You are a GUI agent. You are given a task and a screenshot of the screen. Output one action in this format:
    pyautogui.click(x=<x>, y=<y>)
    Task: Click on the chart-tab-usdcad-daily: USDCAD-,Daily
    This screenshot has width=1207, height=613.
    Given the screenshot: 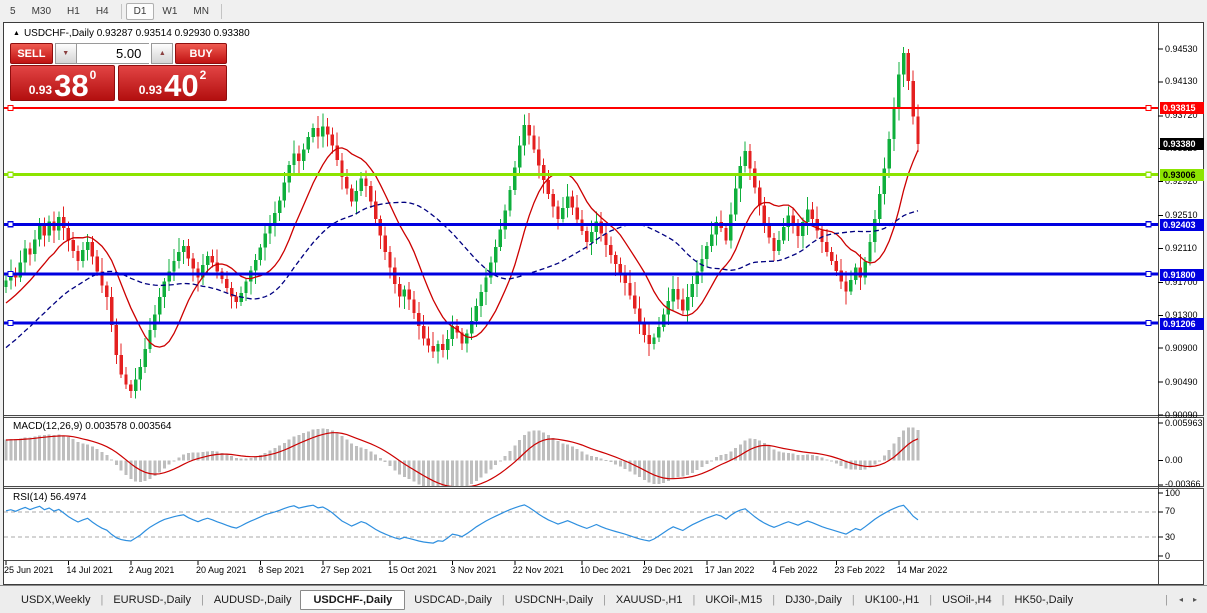 What is the action you would take?
    pyautogui.click(x=453, y=600)
    